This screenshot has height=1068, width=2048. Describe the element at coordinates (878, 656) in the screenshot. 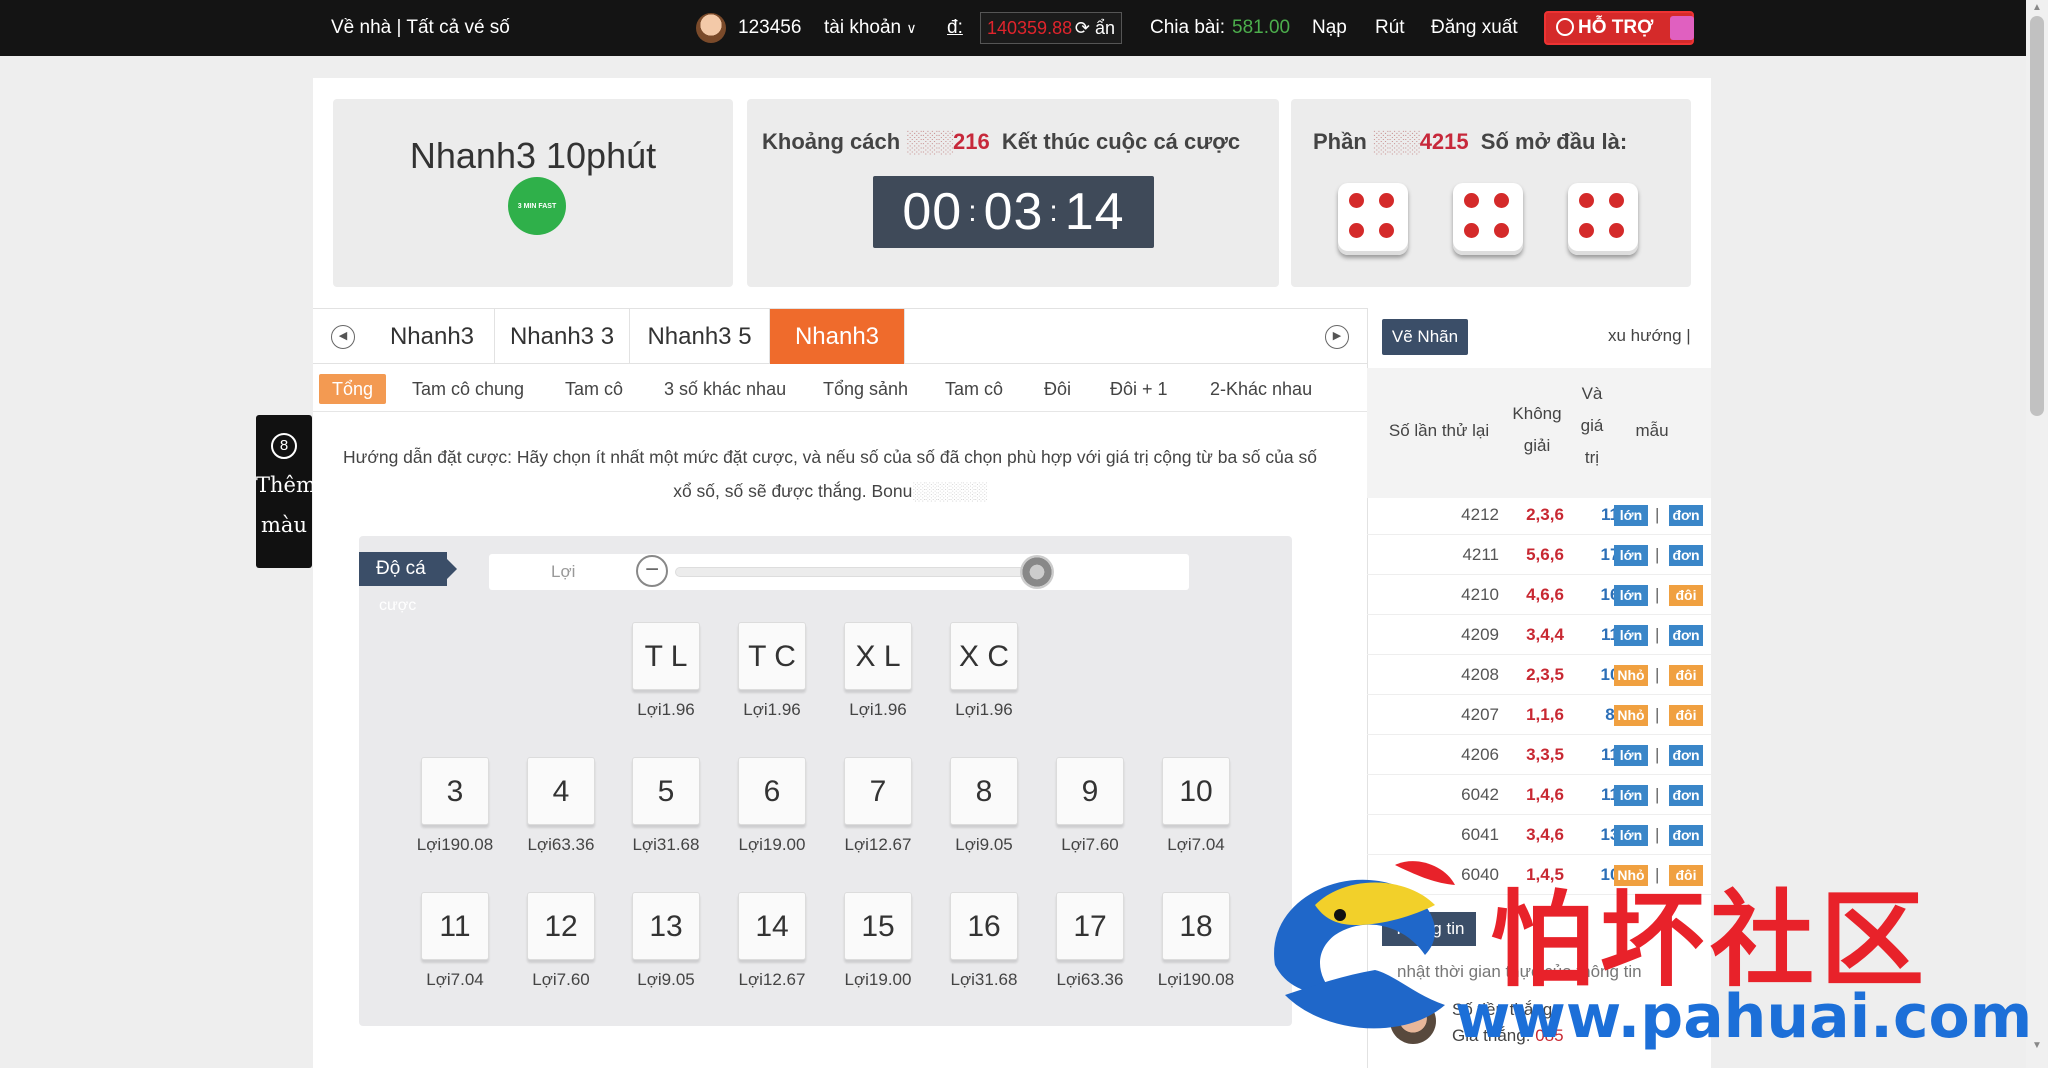

I see `bet-option-xl: X L` at that location.